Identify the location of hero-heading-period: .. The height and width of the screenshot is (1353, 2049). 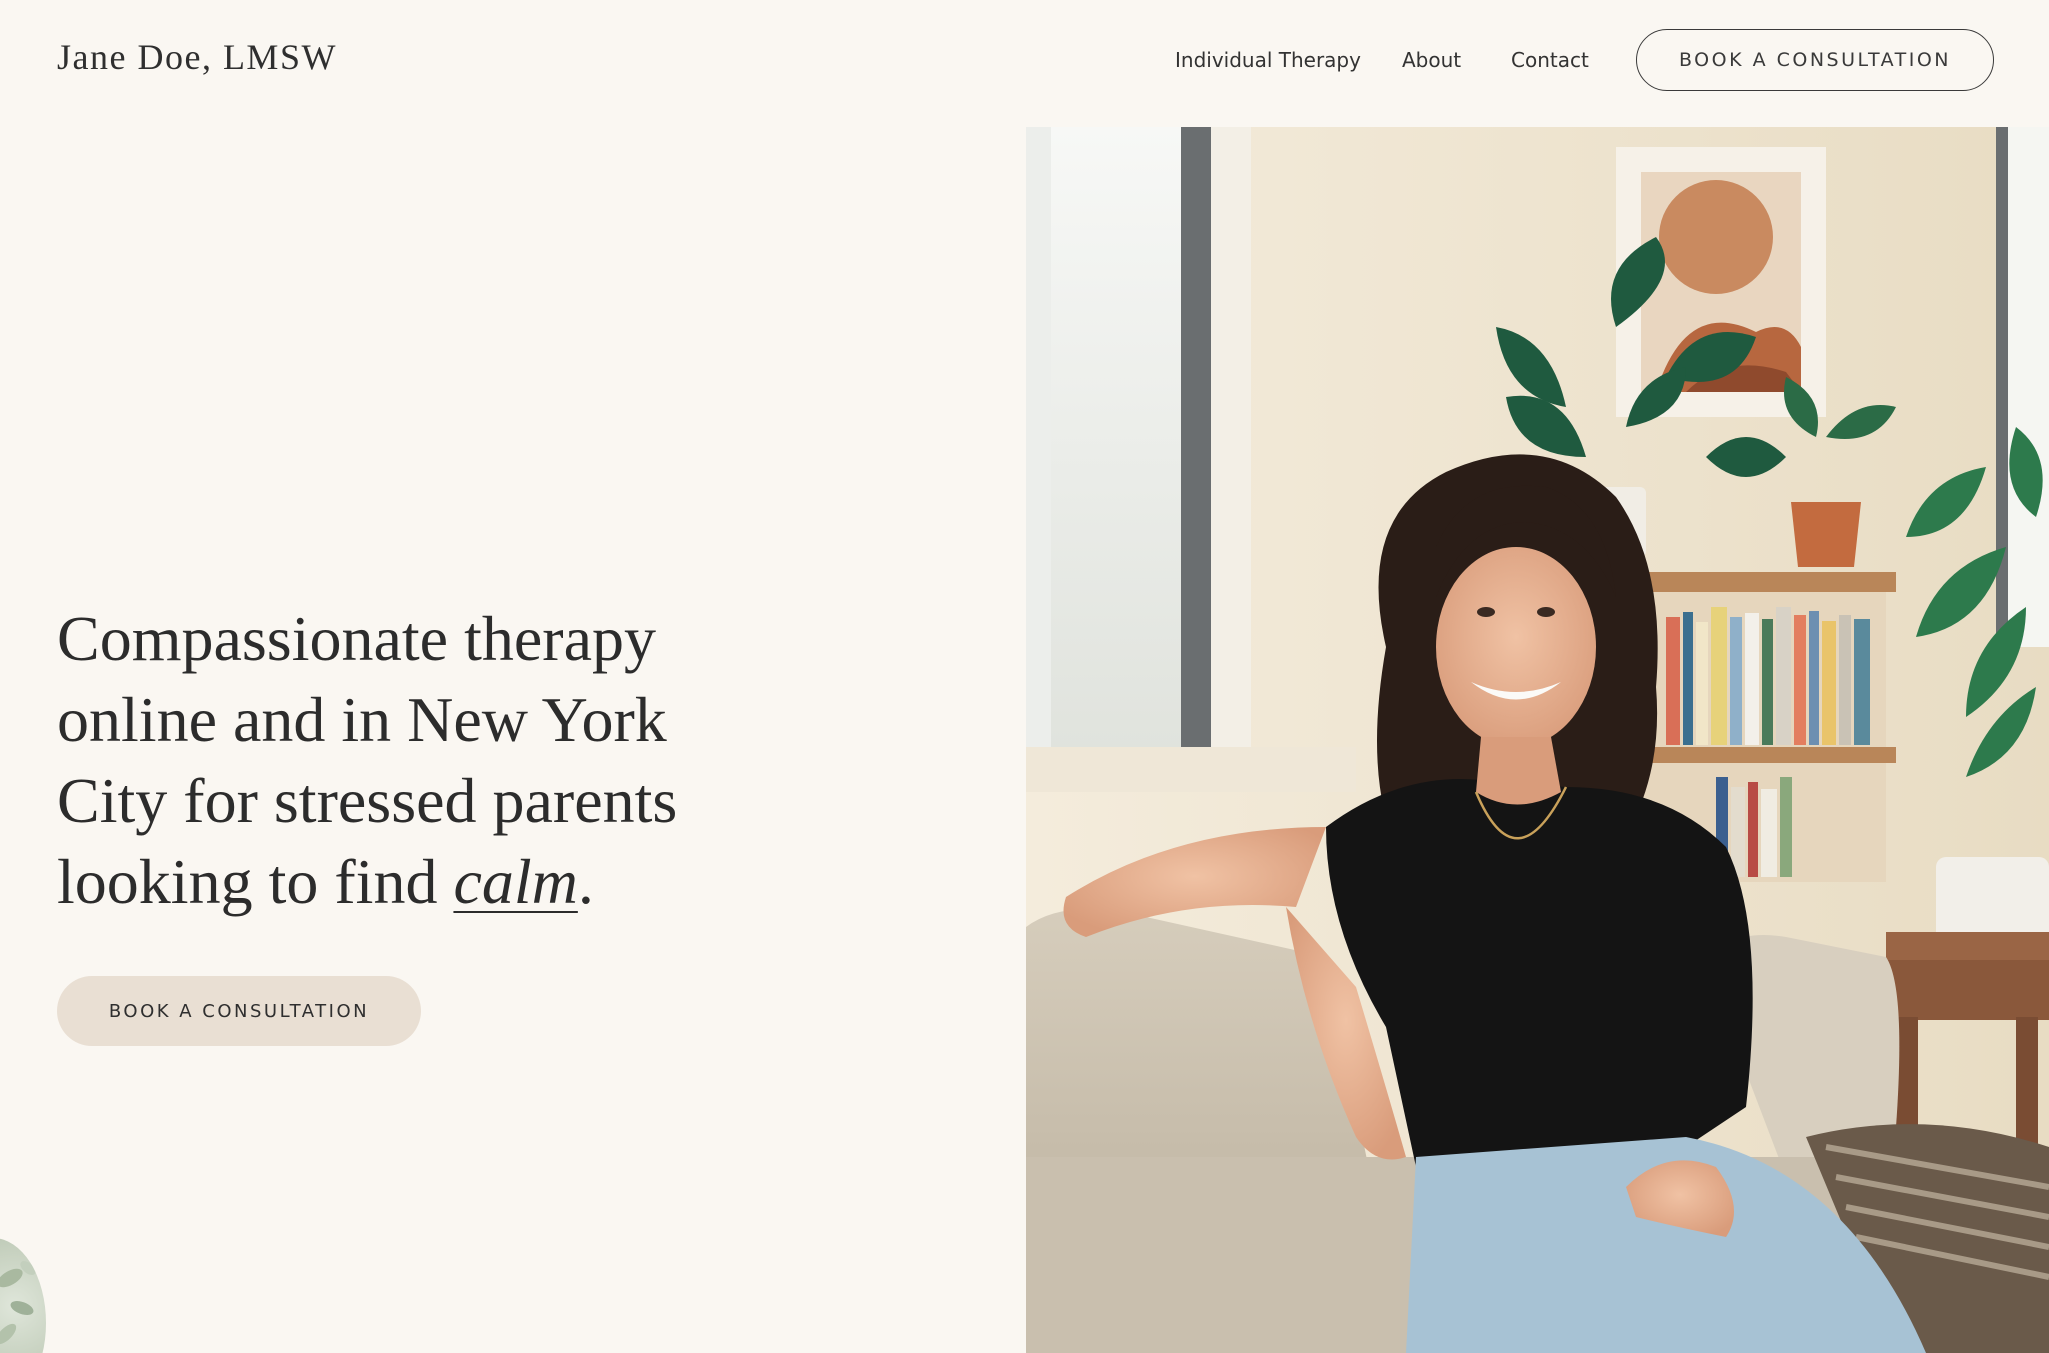
(585, 881).